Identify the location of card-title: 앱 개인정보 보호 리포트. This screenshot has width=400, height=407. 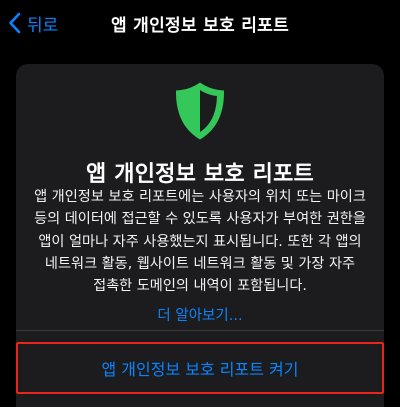
(200, 174).